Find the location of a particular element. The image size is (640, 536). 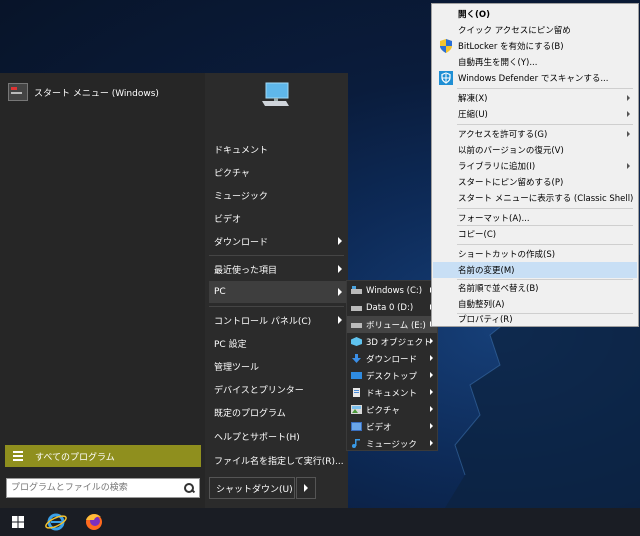

start-item-pc-settings: PC 設定 is located at coordinates (278, 343).